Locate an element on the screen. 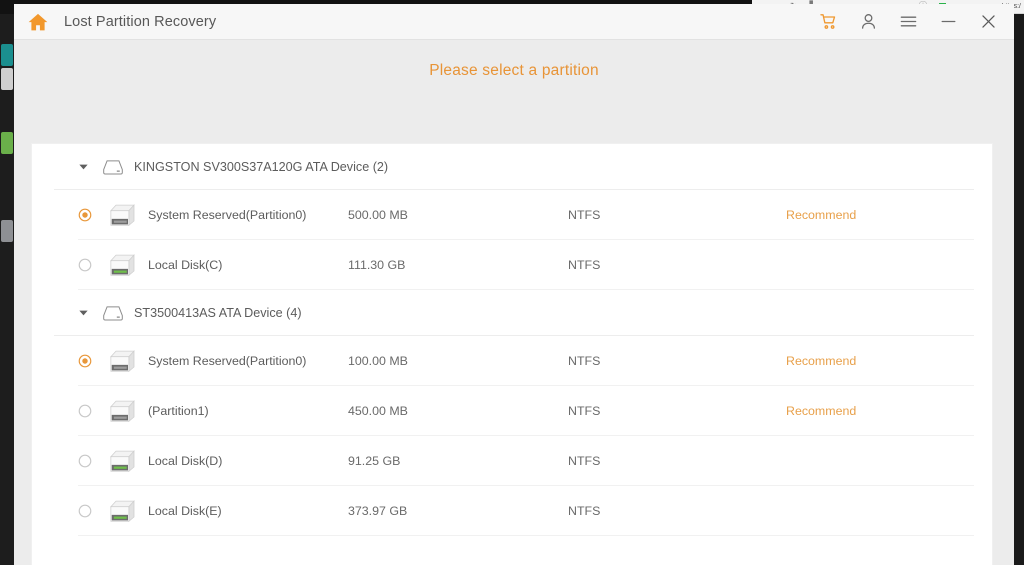 Image resolution: width=1024 pixels, height=565 pixels. background-left-rail is located at coordinates (7, 289).